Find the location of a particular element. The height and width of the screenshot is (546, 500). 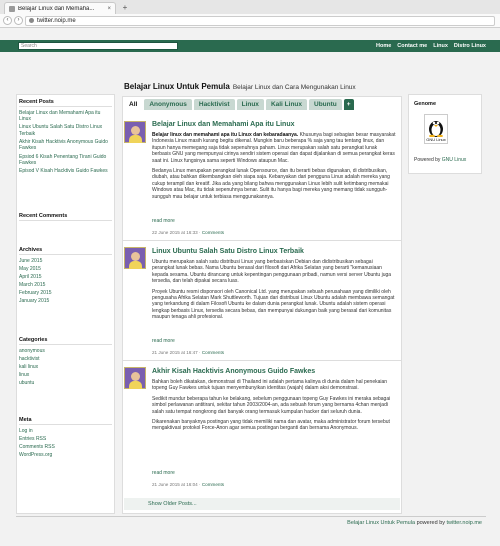

meta-link: Comments RSS is located at coordinates (65, 447).